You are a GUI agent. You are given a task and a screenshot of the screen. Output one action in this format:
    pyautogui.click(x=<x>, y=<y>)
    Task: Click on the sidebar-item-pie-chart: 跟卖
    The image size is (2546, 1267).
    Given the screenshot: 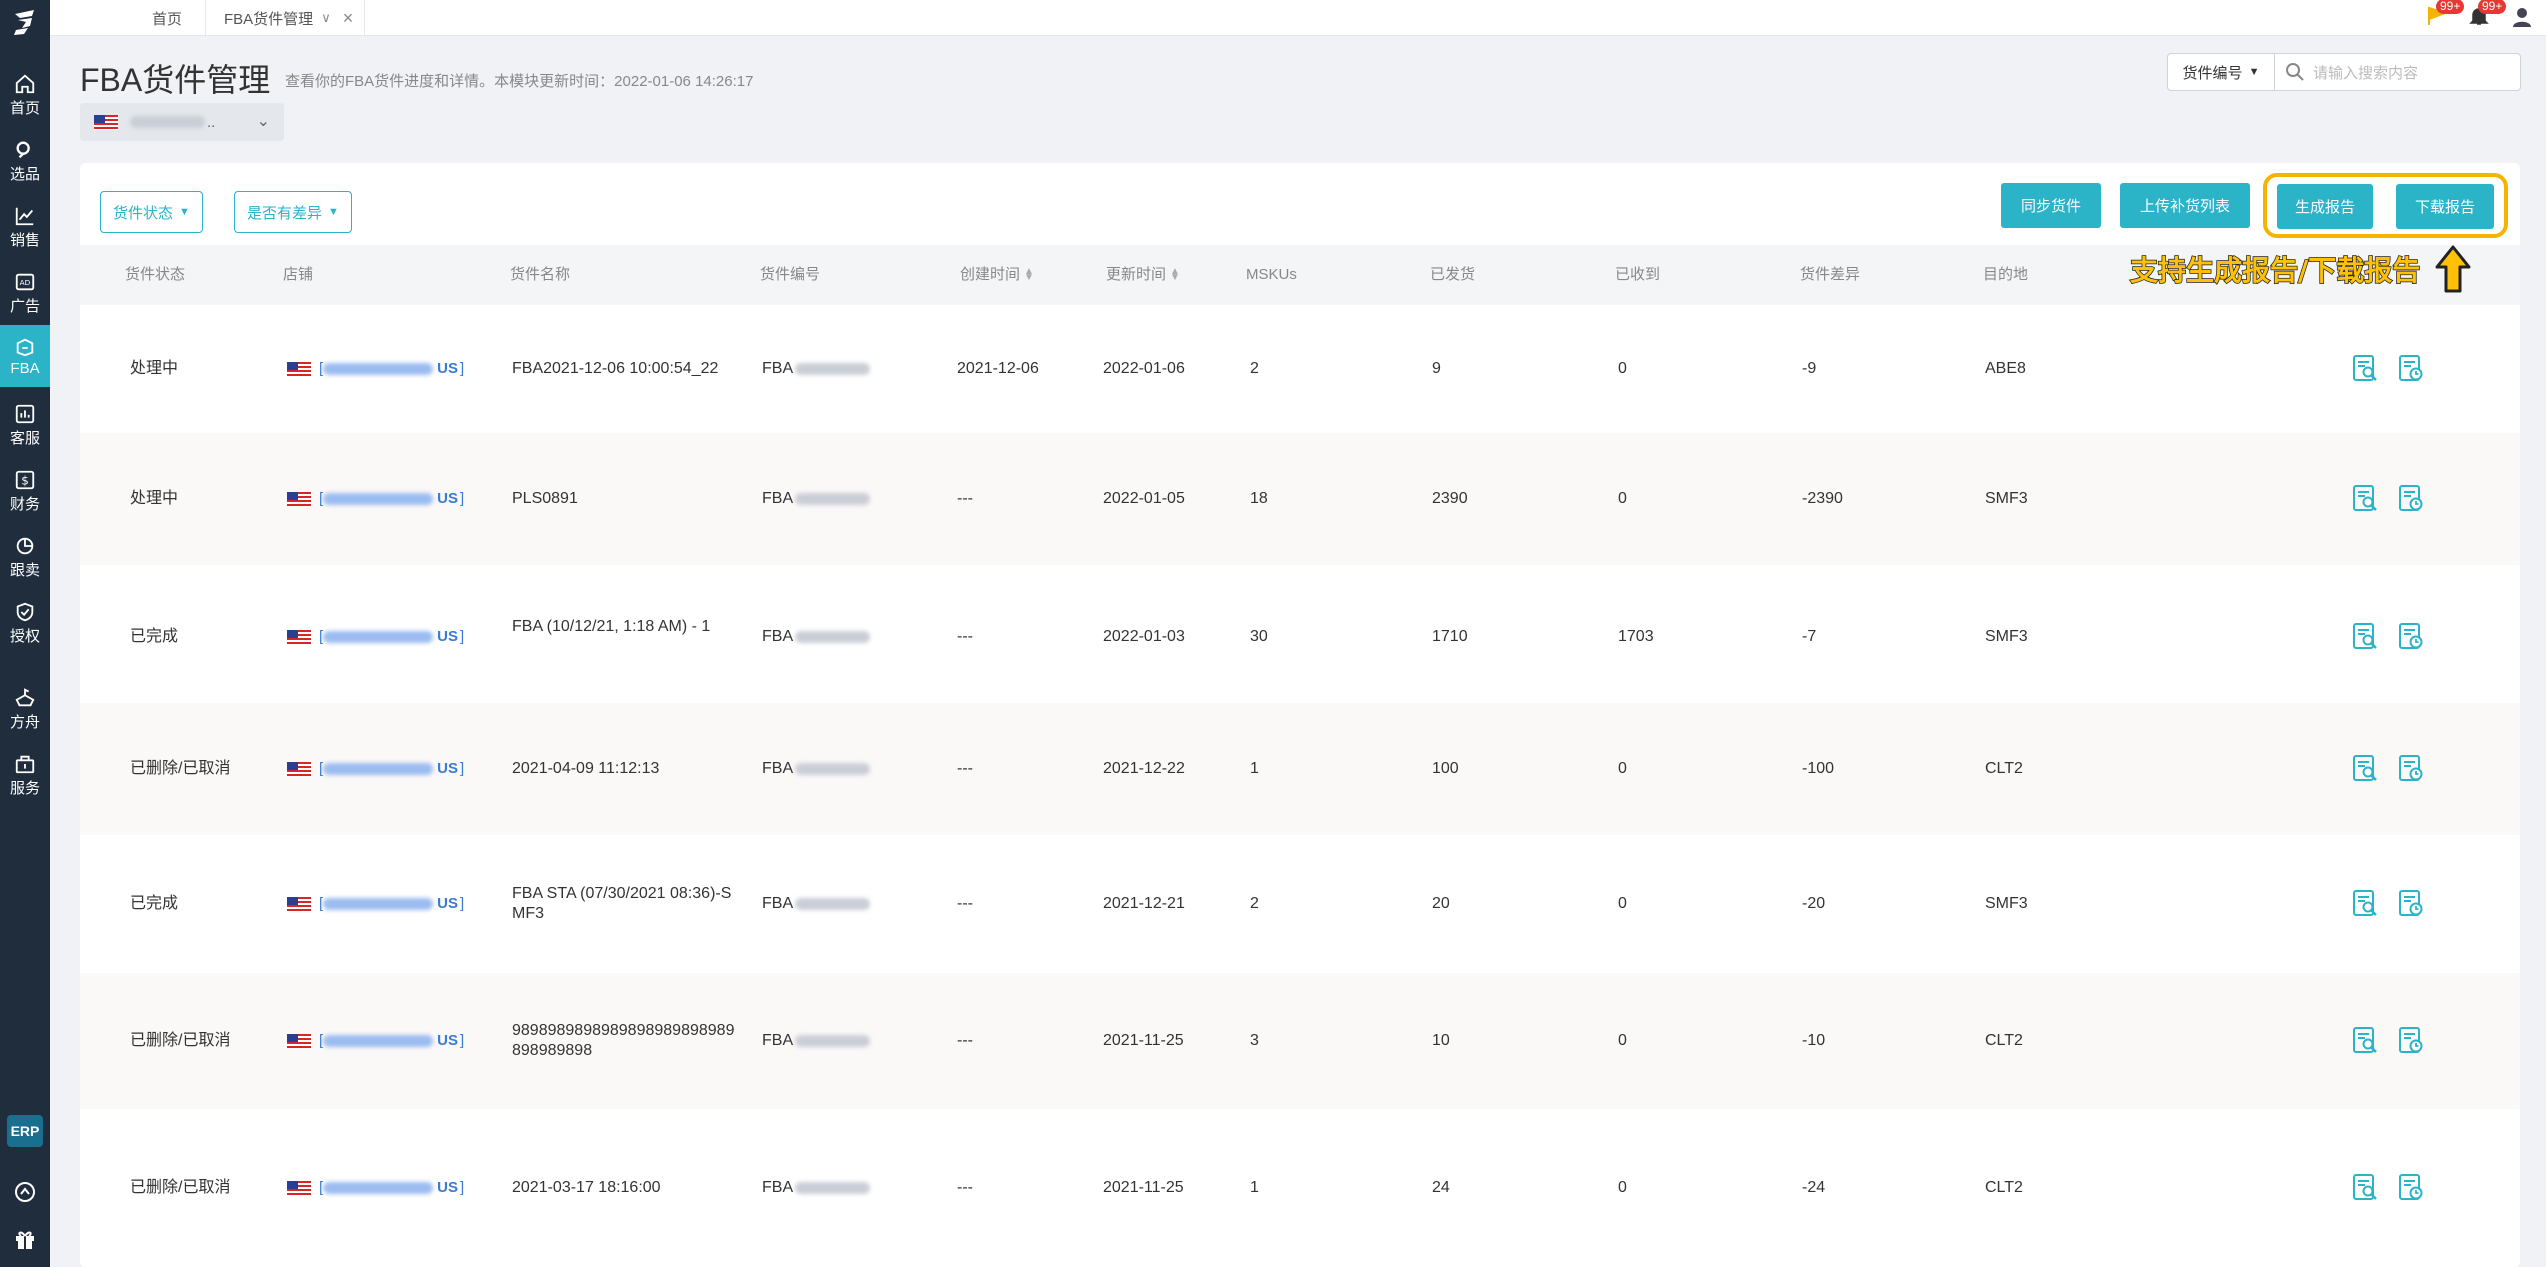 What is the action you would take?
    pyautogui.click(x=25, y=557)
    